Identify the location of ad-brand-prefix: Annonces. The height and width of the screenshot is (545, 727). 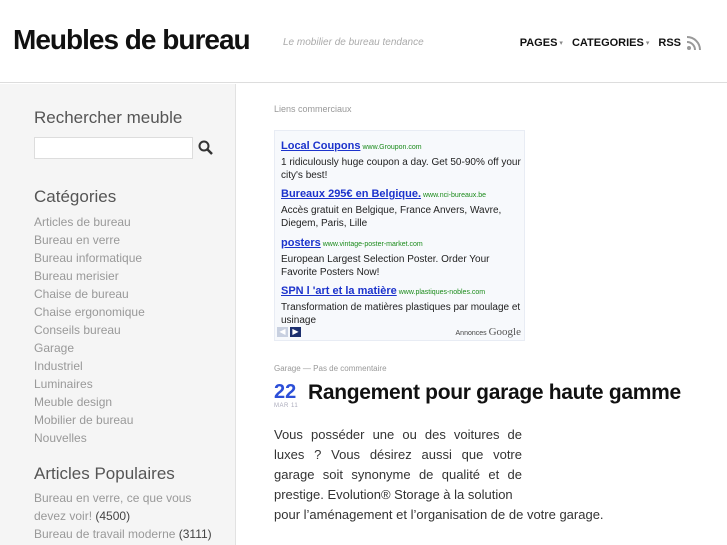
(471, 333).